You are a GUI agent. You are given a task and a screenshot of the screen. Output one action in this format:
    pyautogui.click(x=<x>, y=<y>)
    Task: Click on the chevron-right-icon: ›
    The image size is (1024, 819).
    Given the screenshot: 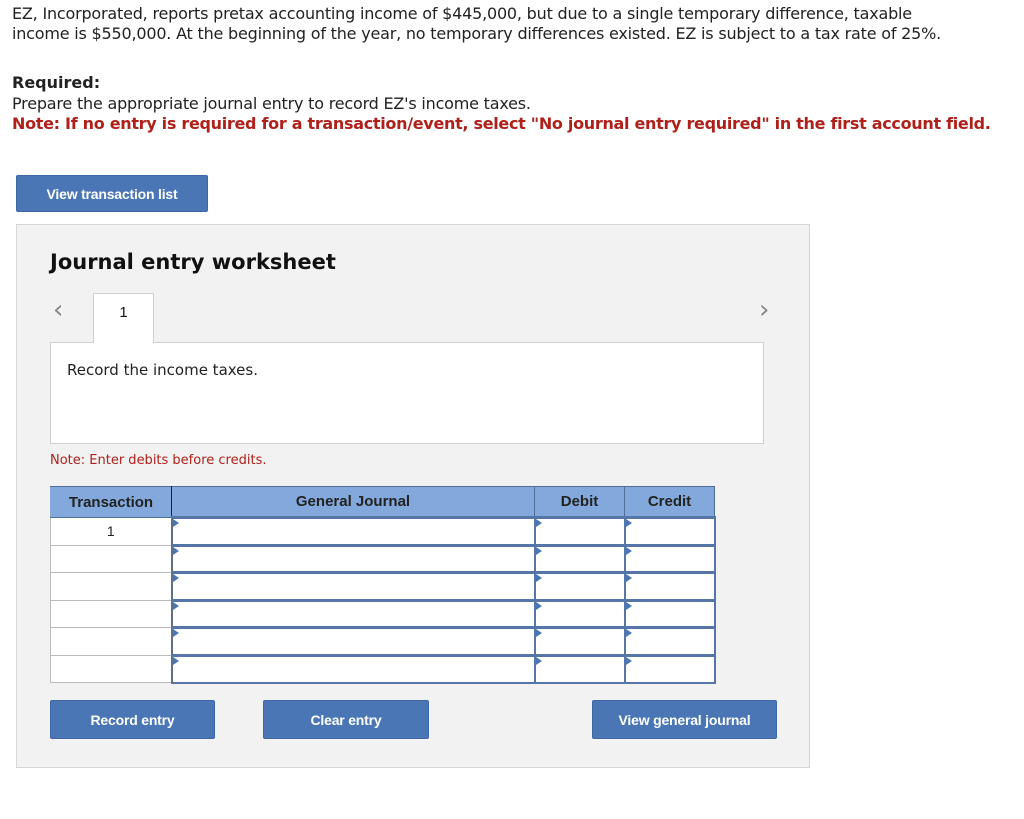 What is the action you would take?
    pyautogui.click(x=764, y=310)
    